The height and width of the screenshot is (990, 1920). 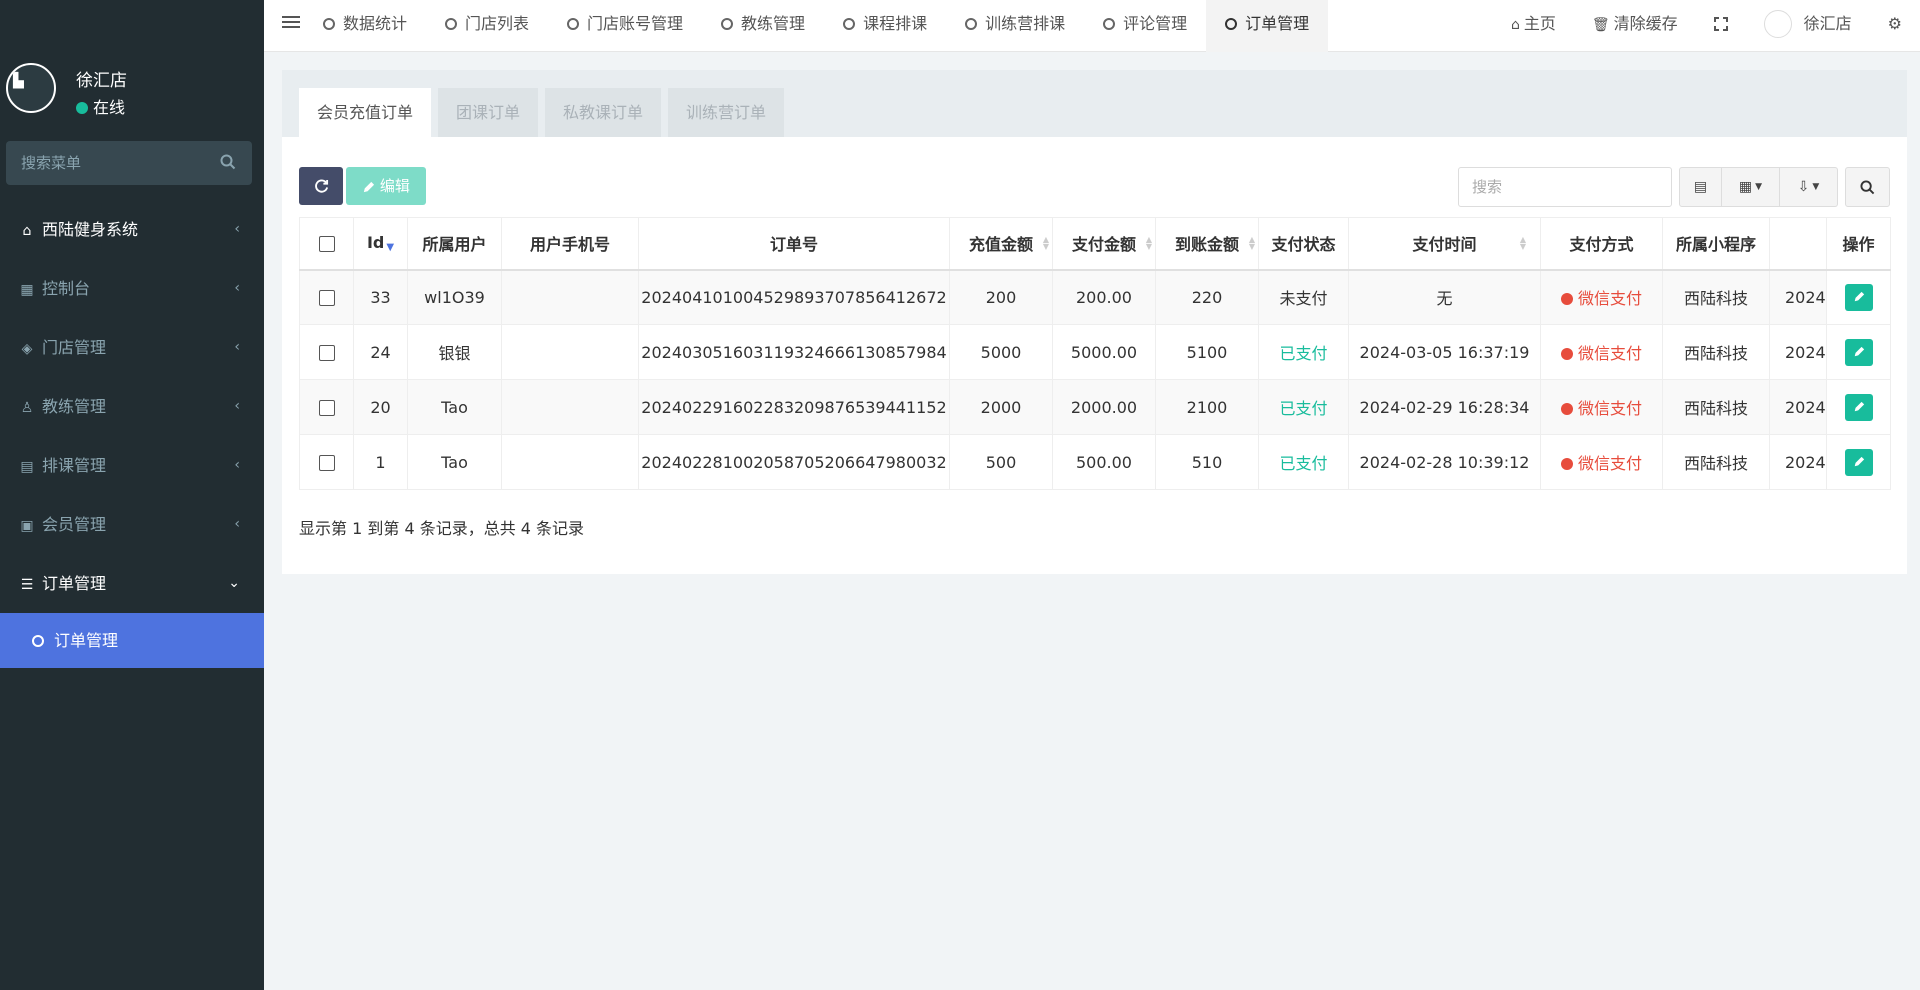 I want to click on cell-credited: 2100, so click(x=1207, y=407).